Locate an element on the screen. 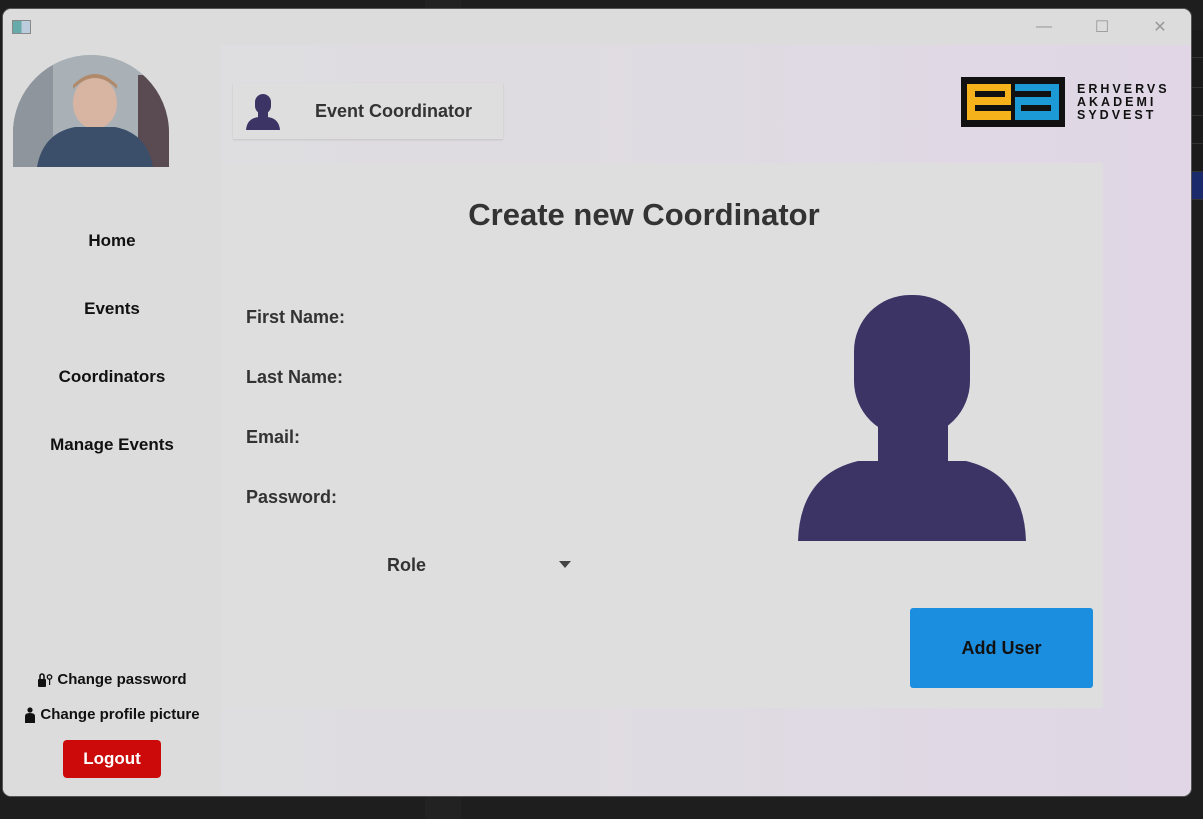  change-profile-picture-link: Change profile picture is located at coordinates (112, 714).